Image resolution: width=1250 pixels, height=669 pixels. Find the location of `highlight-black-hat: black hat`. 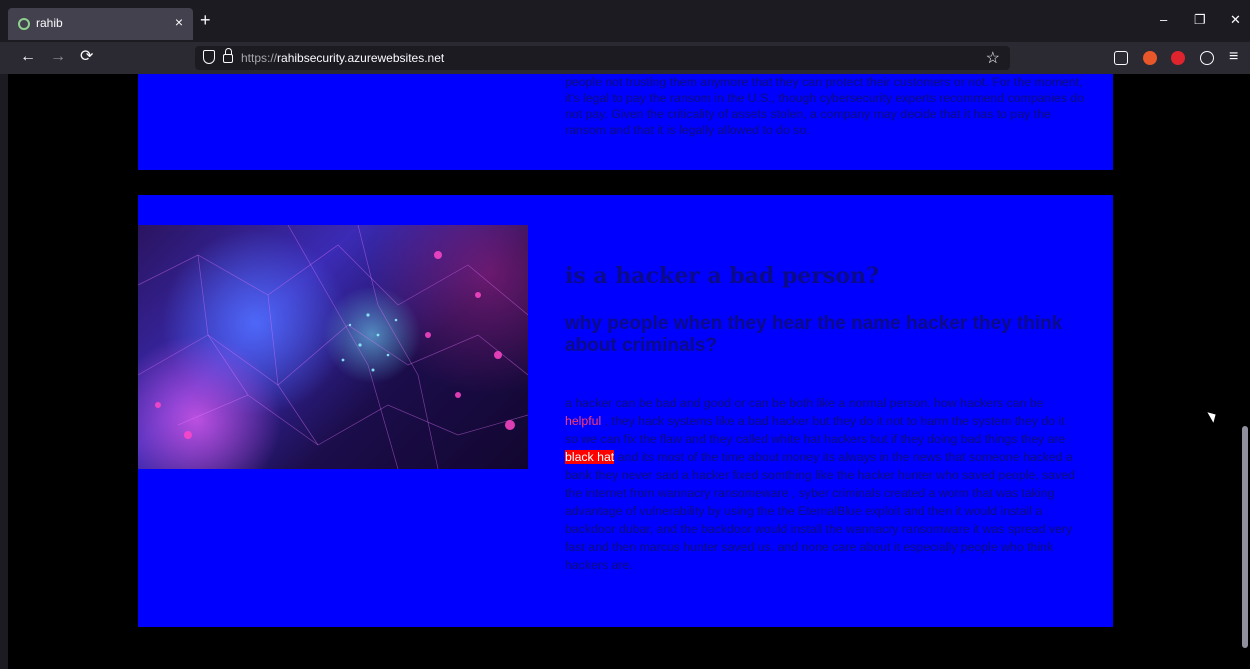

highlight-black-hat: black hat is located at coordinates (590, 457).